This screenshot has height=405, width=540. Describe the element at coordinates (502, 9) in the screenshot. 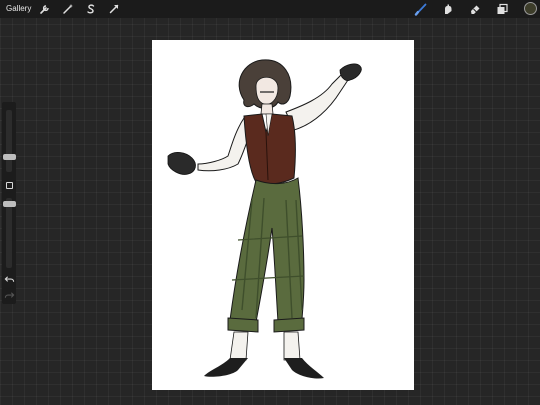

I see `layers-icon` at that location.